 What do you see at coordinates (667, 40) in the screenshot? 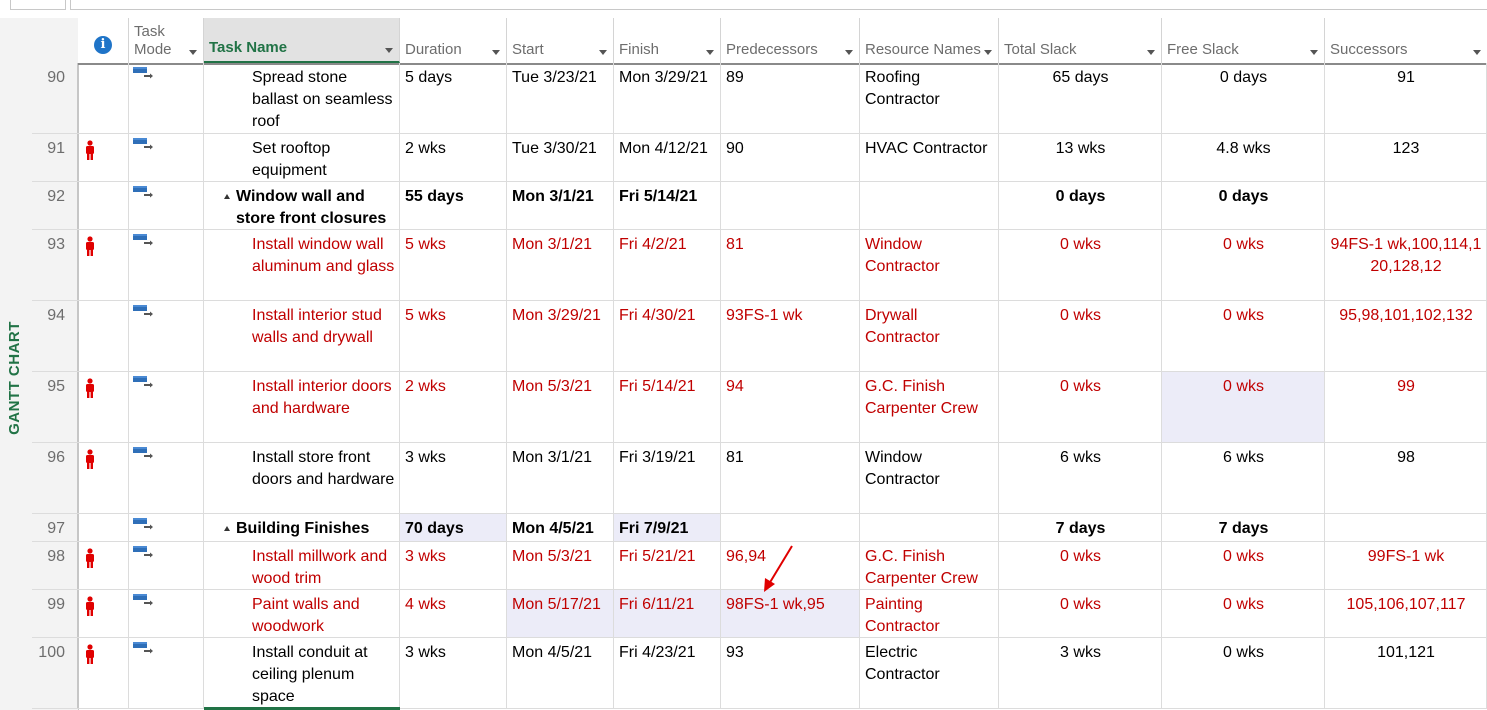
I see `header-finish: Finish` at bounding box center [667, 40].